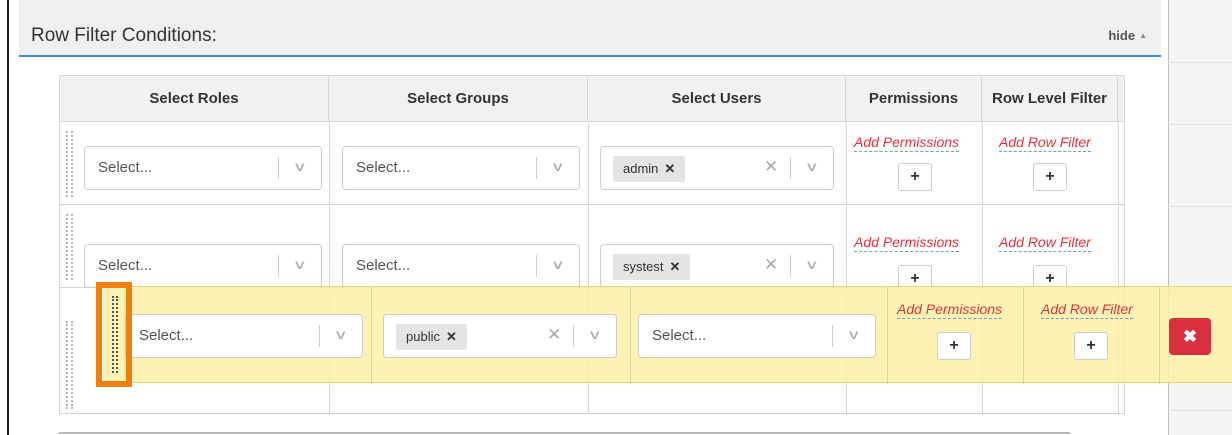 The image size is (1232, 435). Describe the element at coordinates (194, 99) in the screenshot. I see `header-select-roles: Select Roles` at that location.